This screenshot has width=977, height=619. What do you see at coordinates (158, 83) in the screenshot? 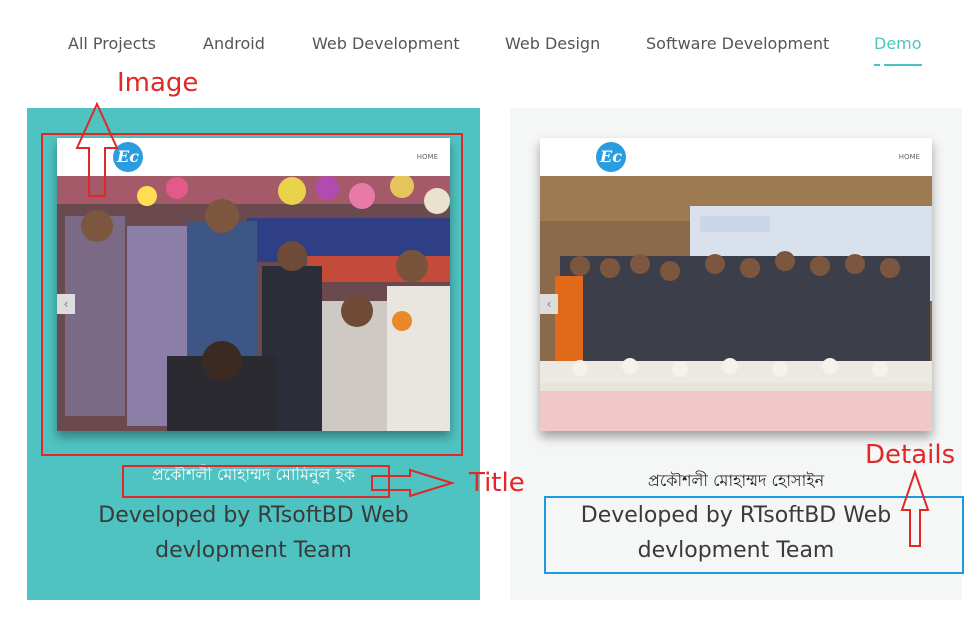
I see `image-annotation-label: Image` at bounding box center [158, 83].